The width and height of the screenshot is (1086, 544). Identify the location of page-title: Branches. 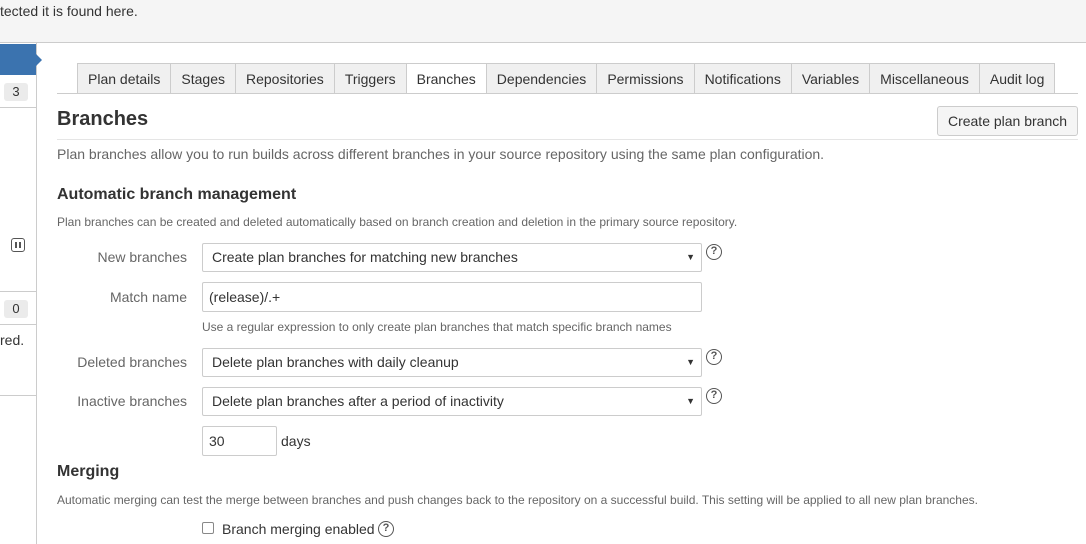
(103, 119).